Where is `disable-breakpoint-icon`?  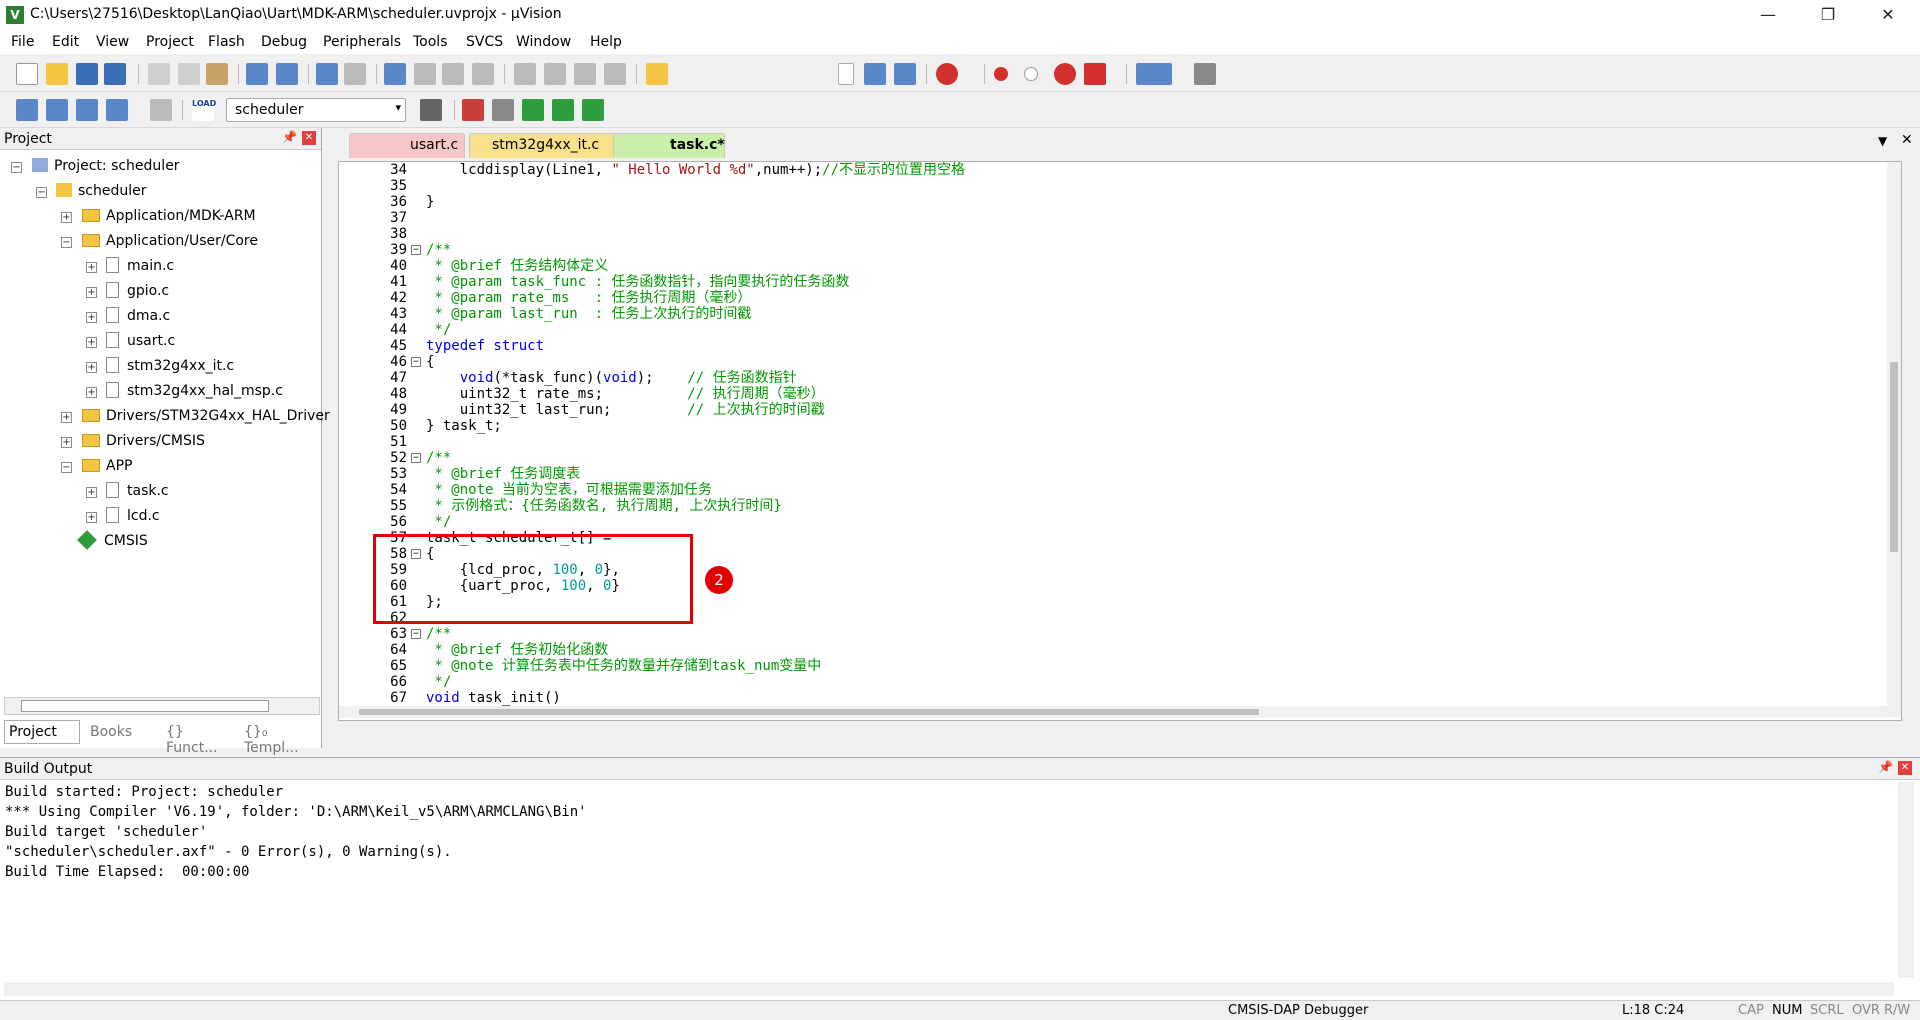 disable-breakpoint-icon is located at coordinates (1031, 74).